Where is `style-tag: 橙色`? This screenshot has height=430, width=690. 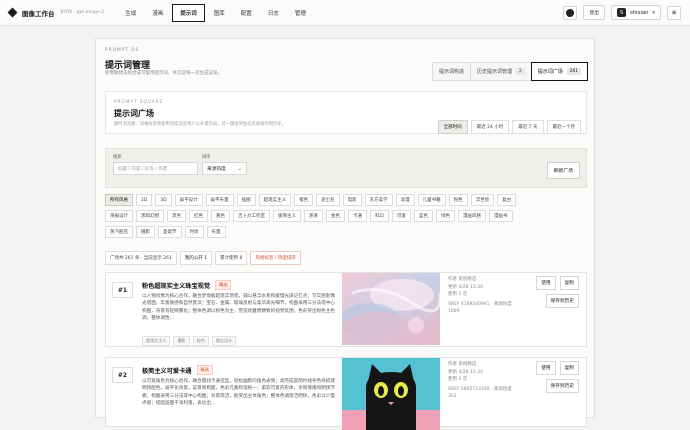
style-tag: 橙色 is located at coordinates (304, 200).